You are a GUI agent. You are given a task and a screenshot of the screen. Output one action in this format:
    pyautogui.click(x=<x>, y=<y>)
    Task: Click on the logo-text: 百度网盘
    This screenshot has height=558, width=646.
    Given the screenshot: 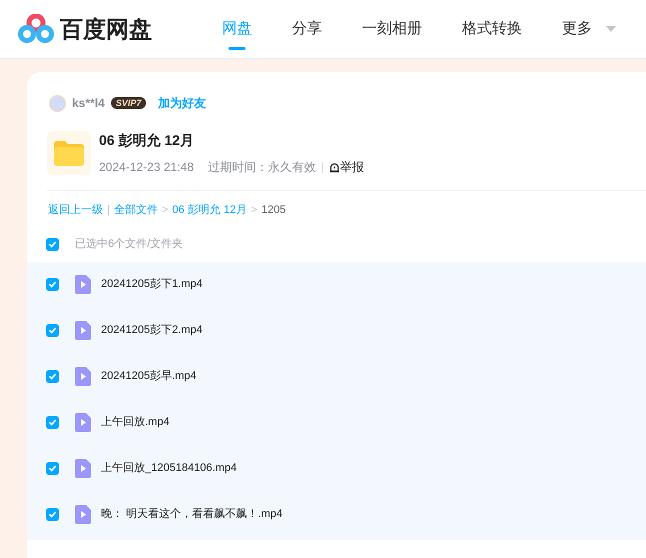 What is the action you would take?
    pyautogui.click(x=106, y=29)
    